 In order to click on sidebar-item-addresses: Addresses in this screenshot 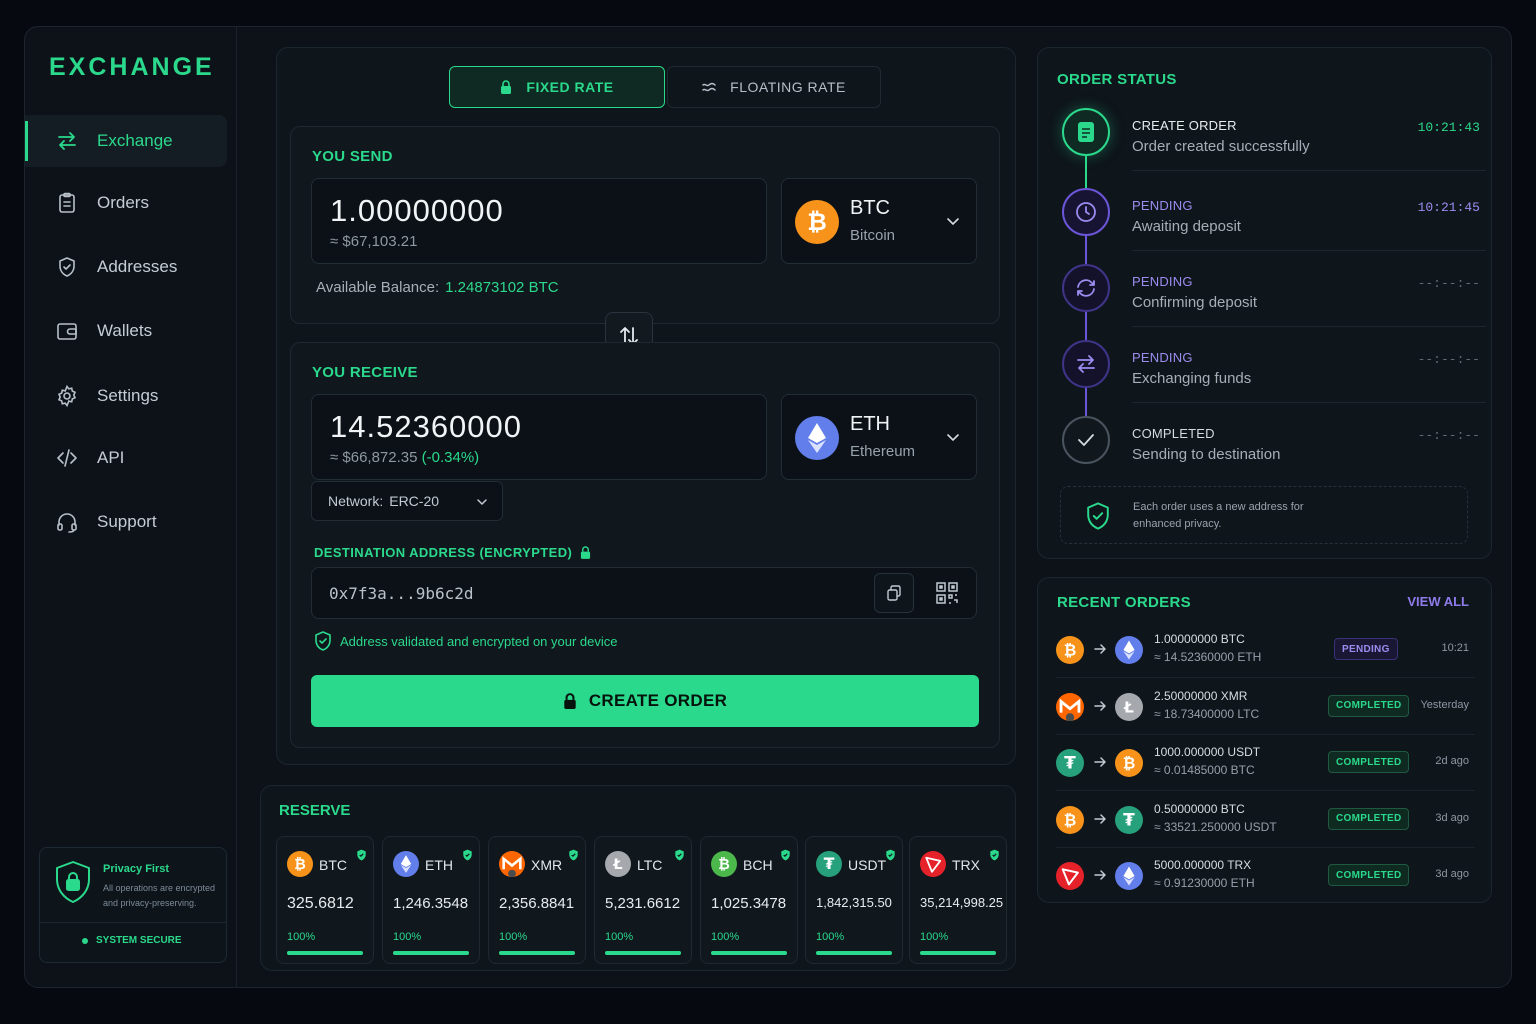, I will do `click(126, 267)`.